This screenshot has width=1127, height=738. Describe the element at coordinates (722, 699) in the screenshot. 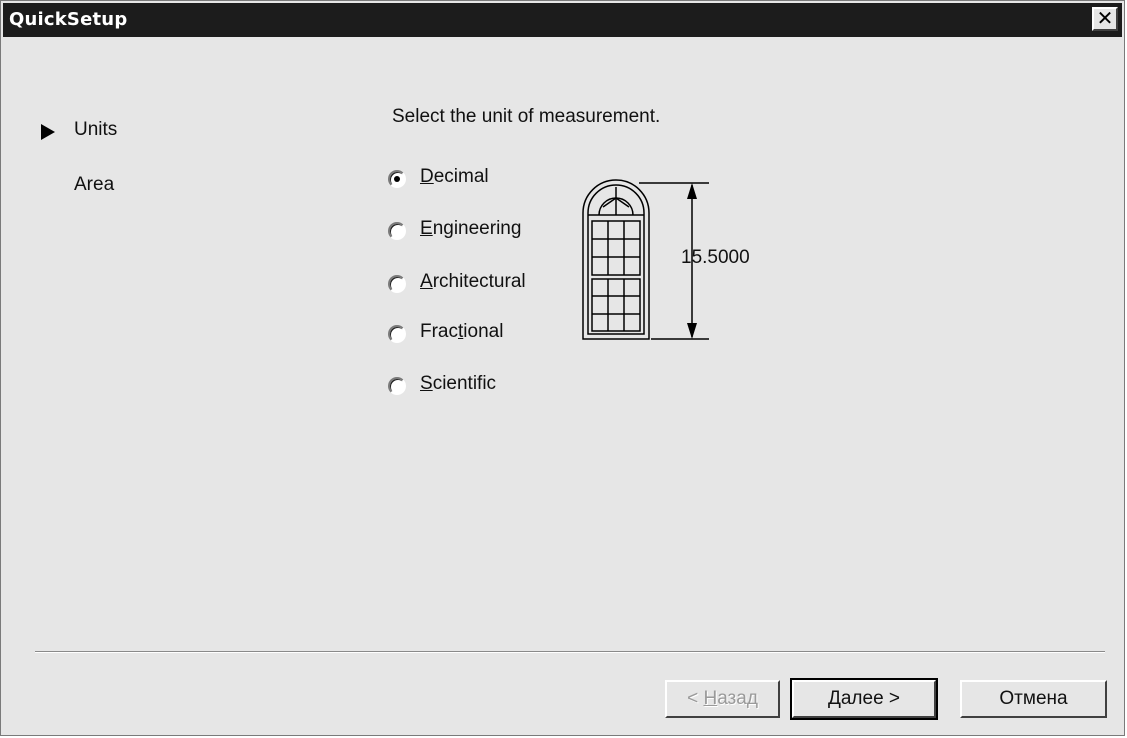

I see `back-button: < Назад` at that location.